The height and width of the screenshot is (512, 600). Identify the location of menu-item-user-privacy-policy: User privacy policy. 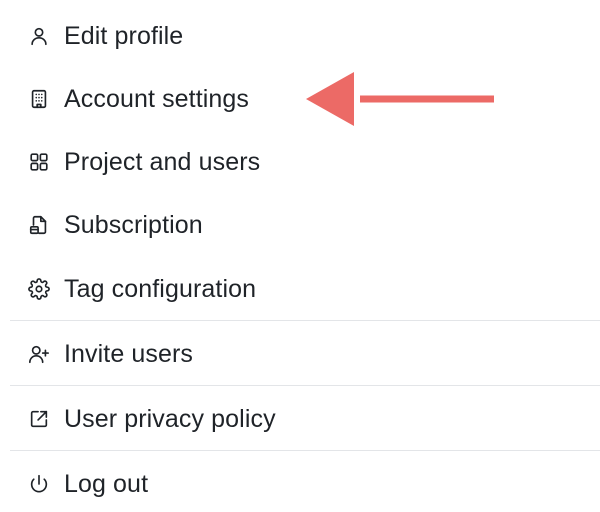
(305, 419).